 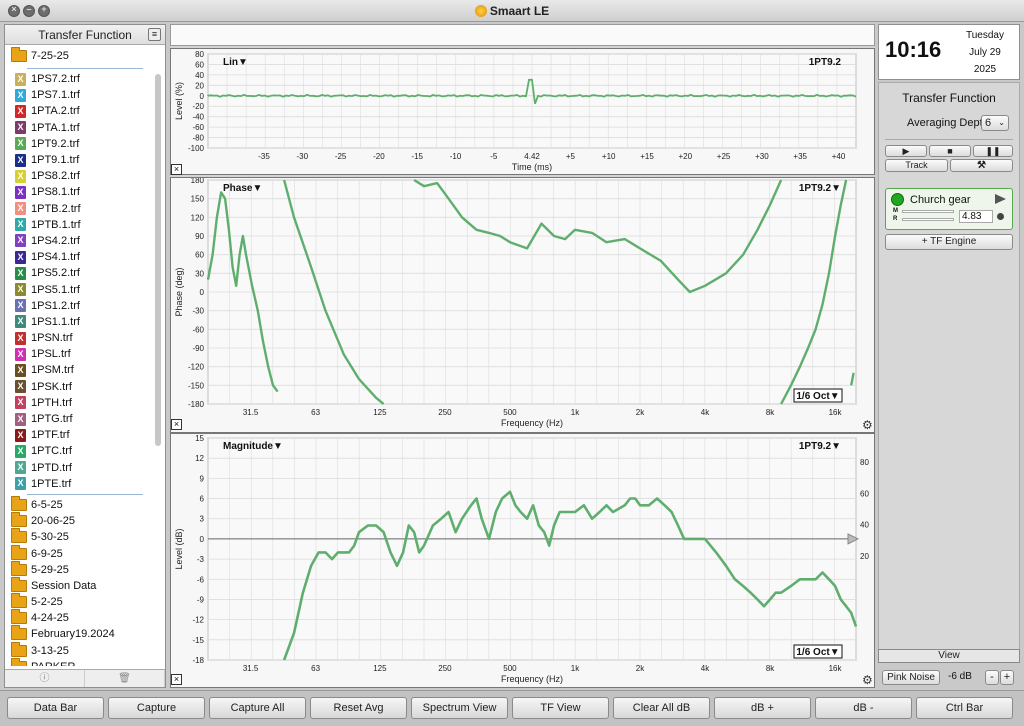 I want to click on file-item: X 1PT9.2.trf, so click(x=79, y=144).